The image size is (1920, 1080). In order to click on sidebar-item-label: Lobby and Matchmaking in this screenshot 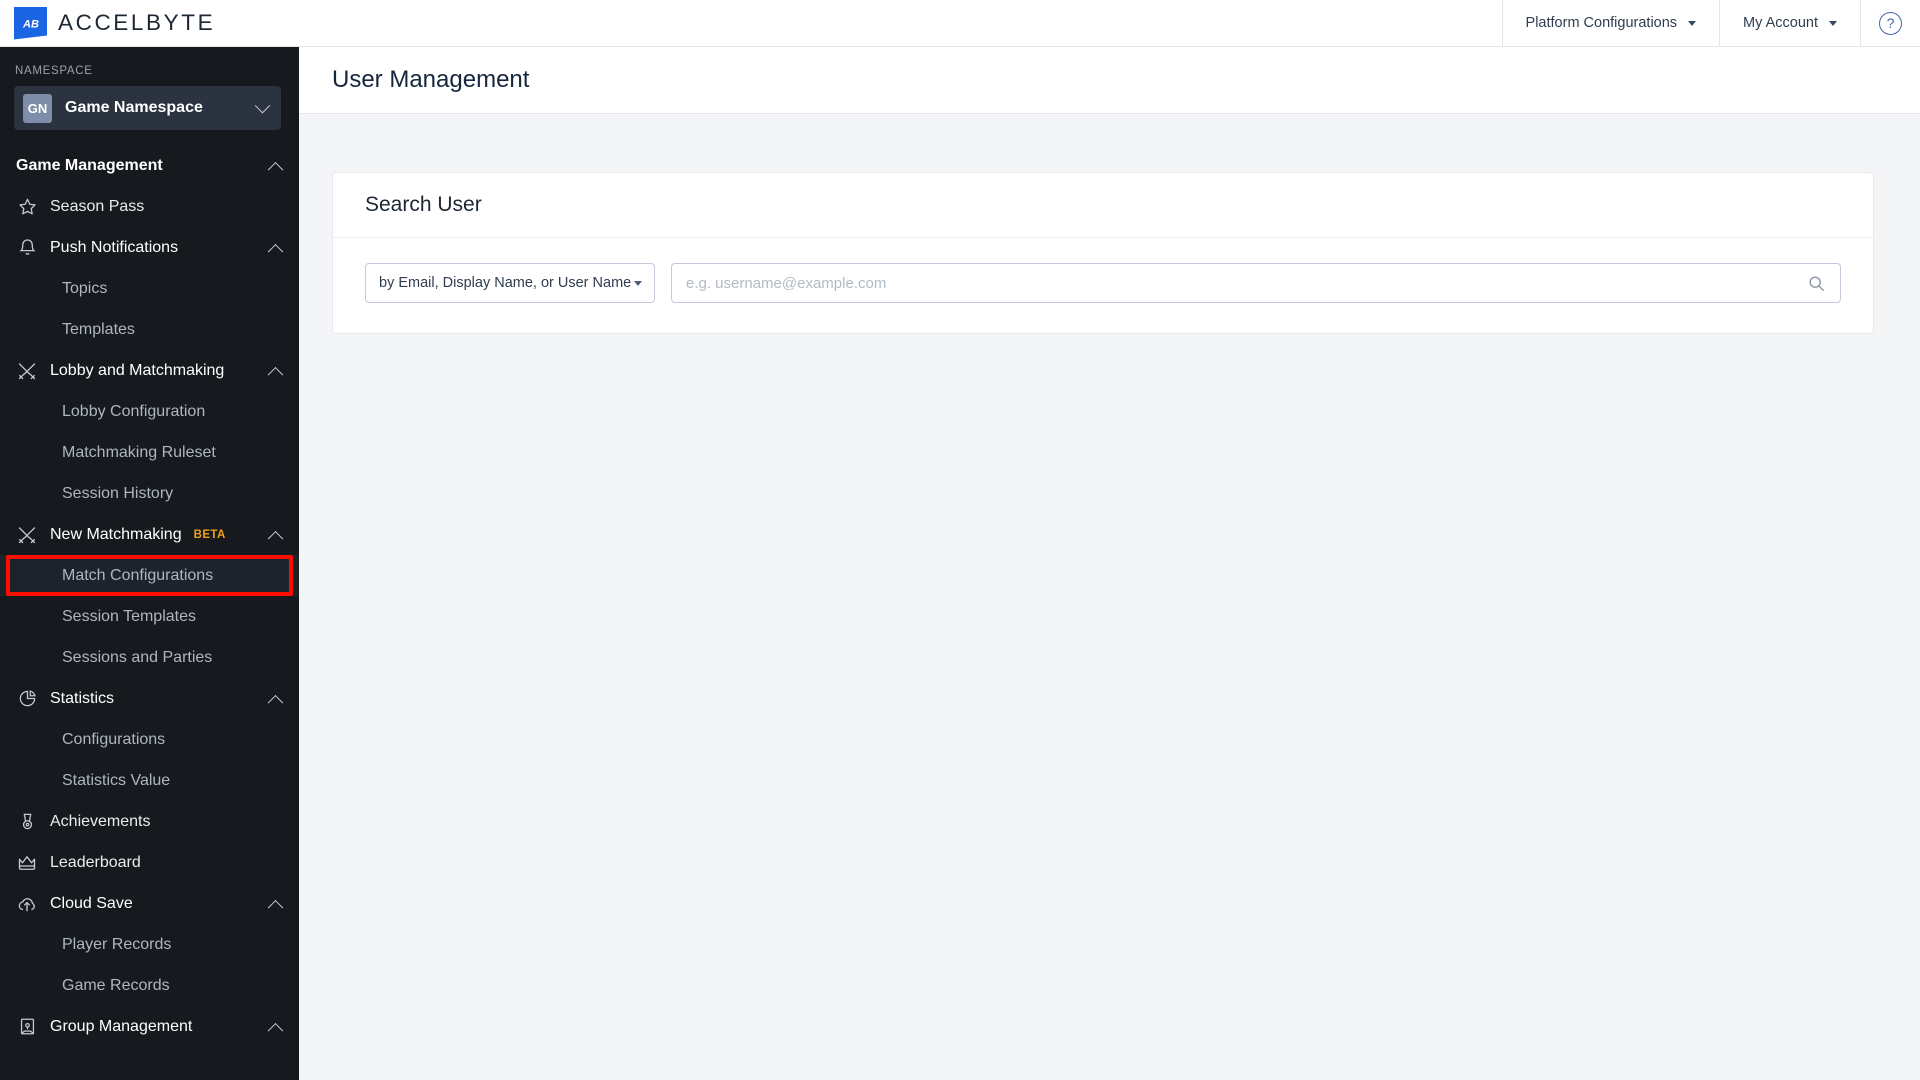, I will do `click(137, 370)`.